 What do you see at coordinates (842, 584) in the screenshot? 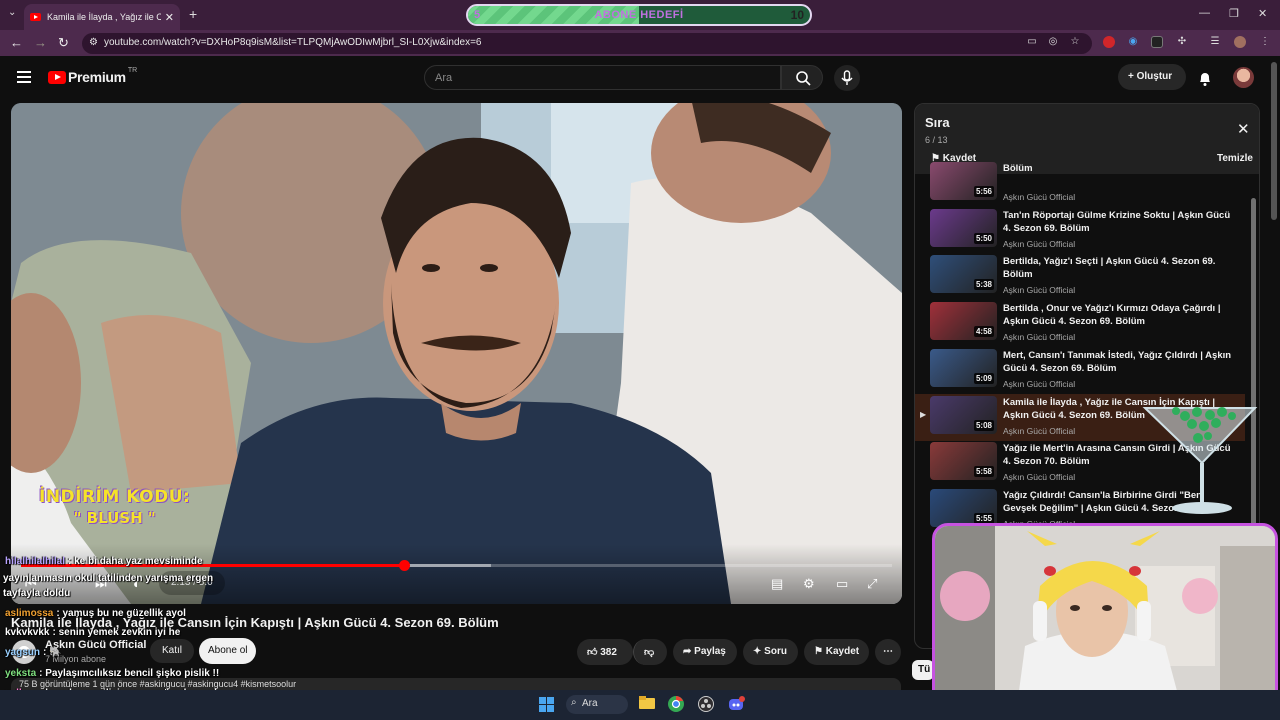
I see `theater-mode-icon: ▭` at bounding box center [842, 584].